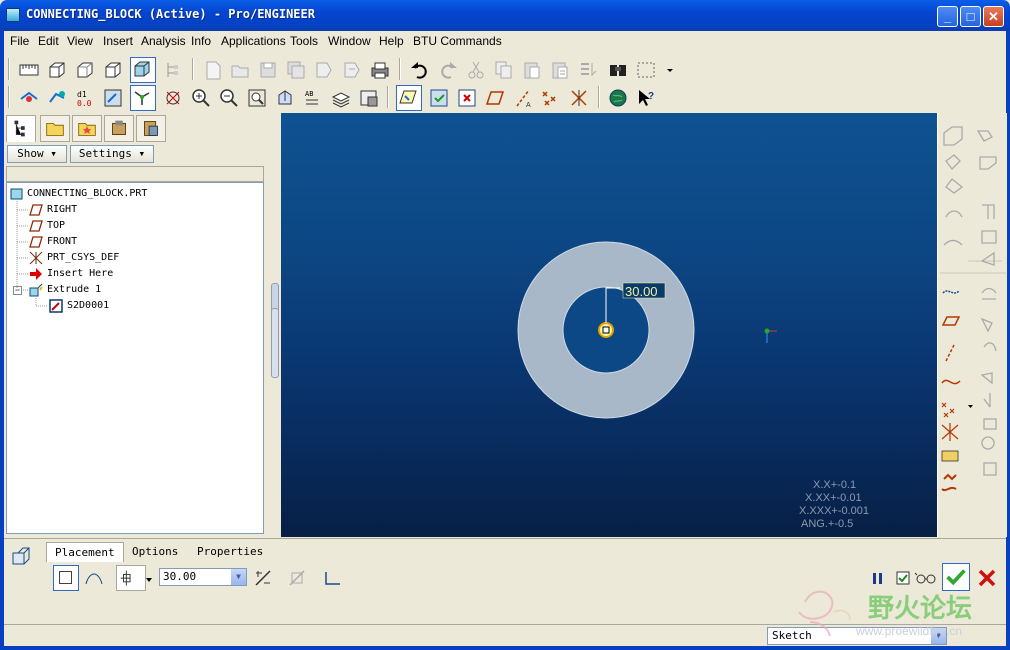 The width and height of the screenshot is (1010, 650). Describe the element at coordinates (296, 70) in the screenshot. I see `save-copy-icon` at that location.